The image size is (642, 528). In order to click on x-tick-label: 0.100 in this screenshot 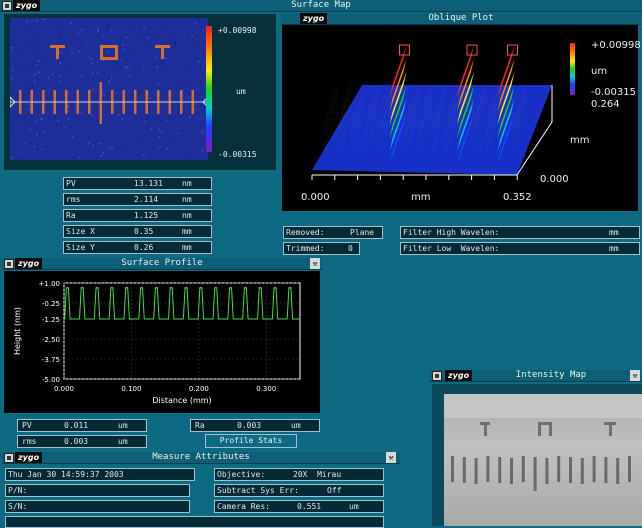, I will do `click(131, 389)`.